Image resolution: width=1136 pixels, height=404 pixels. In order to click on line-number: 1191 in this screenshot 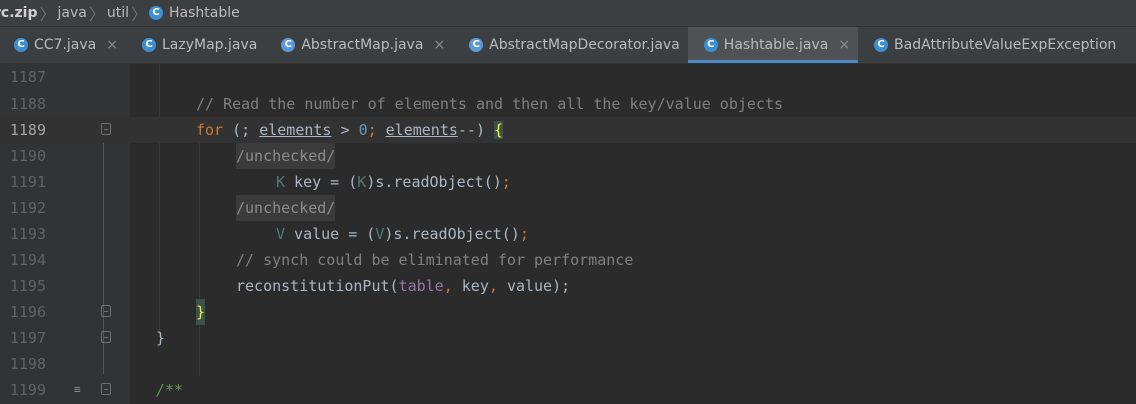, I will do `click(23, 182)`.